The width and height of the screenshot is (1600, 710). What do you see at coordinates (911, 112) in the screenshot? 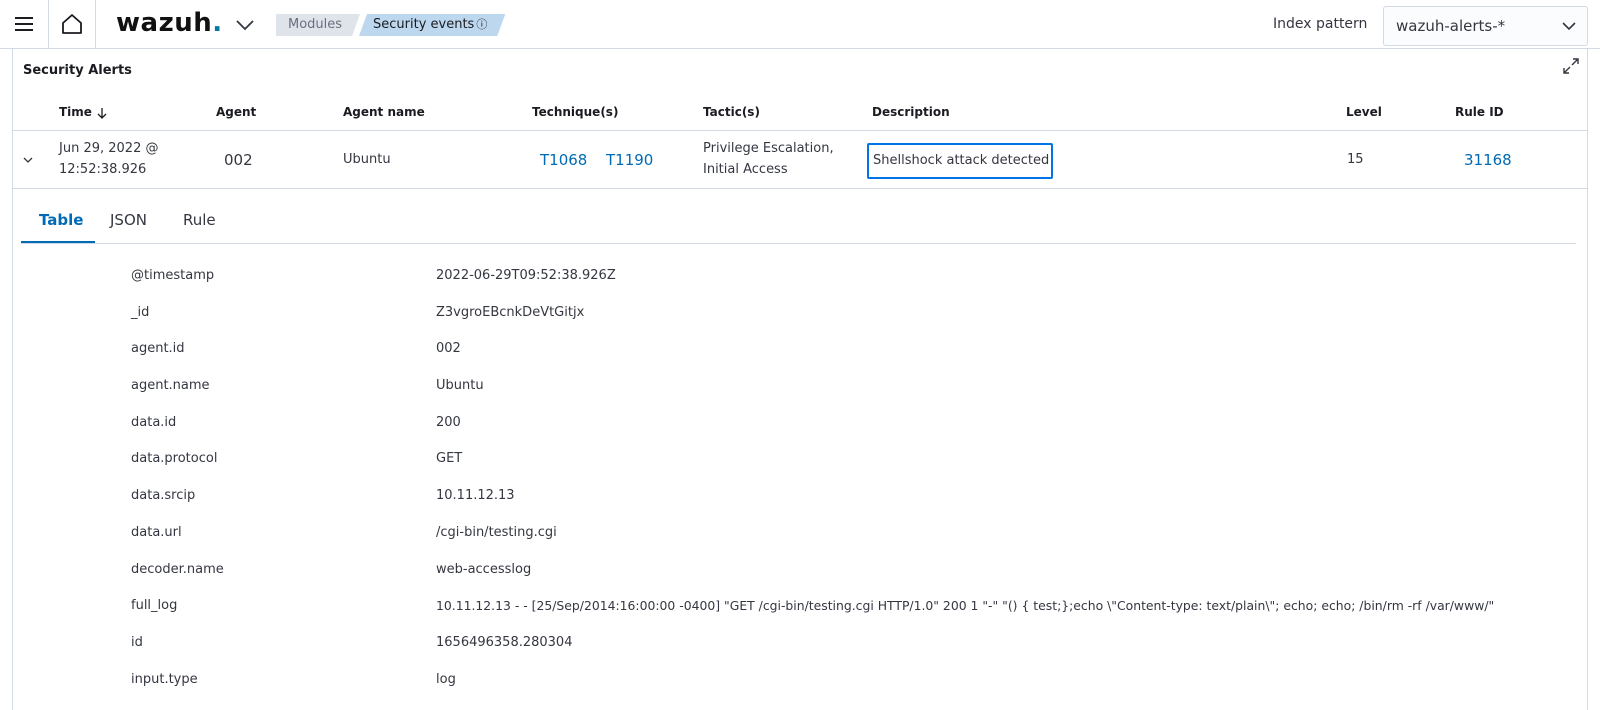
I see `column-header-description: Description` at bounding box center [911, 112].